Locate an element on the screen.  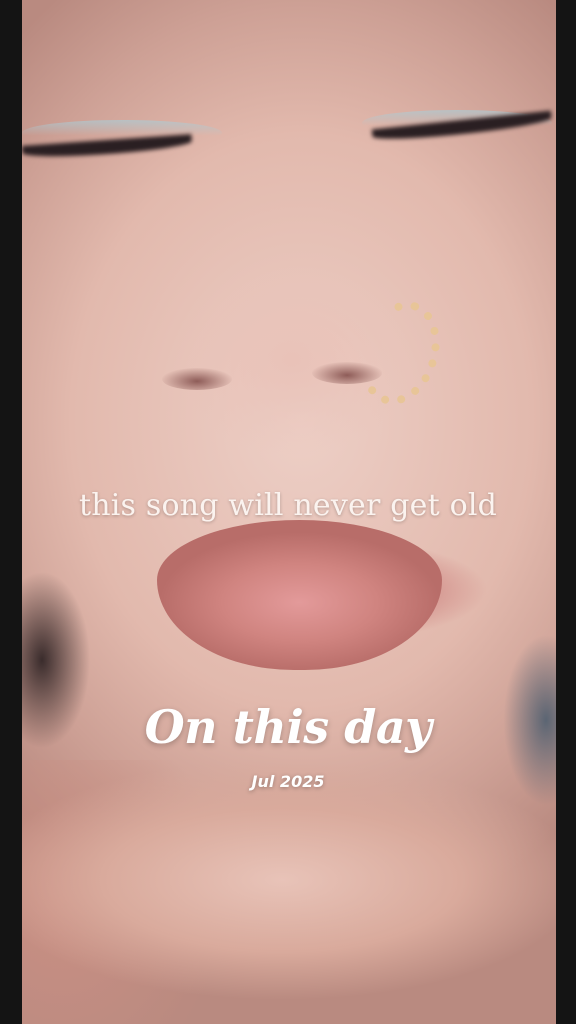
story-caption: this song will never get old is located at coordinates (288, 505).